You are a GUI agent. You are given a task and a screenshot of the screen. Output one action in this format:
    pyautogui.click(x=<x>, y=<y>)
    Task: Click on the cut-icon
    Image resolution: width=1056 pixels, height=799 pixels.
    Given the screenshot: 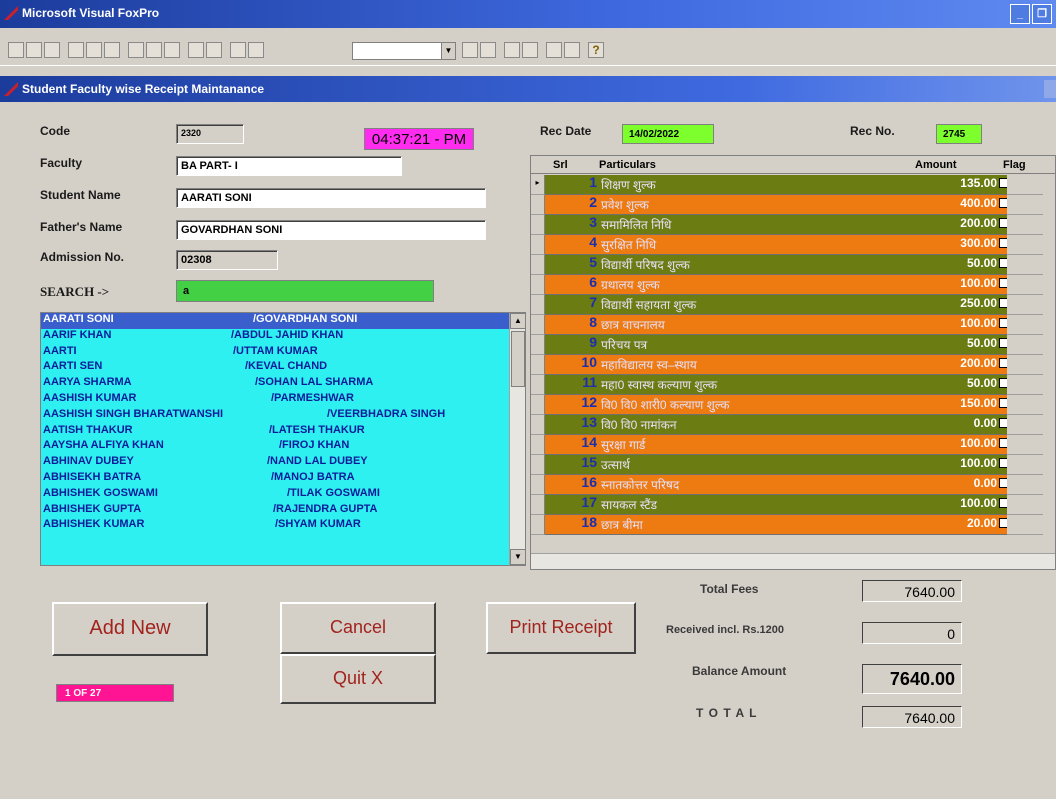 What is the action you would take?
    pyautogui.click(x=136, y=50)
    